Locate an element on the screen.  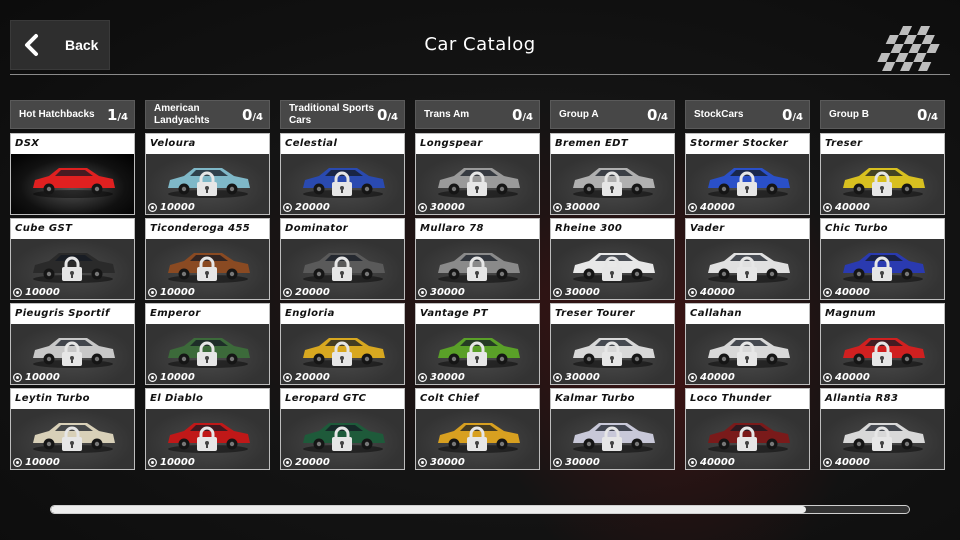
category-header: Trans Am 0/4 is located at coordinates (477, 114).